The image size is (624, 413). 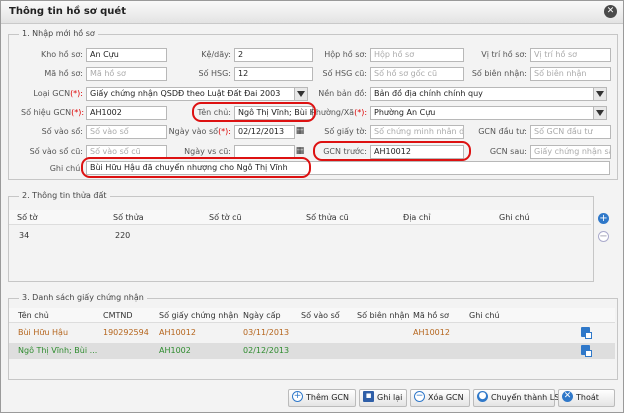 What do you see at coordinates (320, 315) in the screenshot?
I see `col-so-vao-so: Số vào sổ` at bounding box center [320, 315].